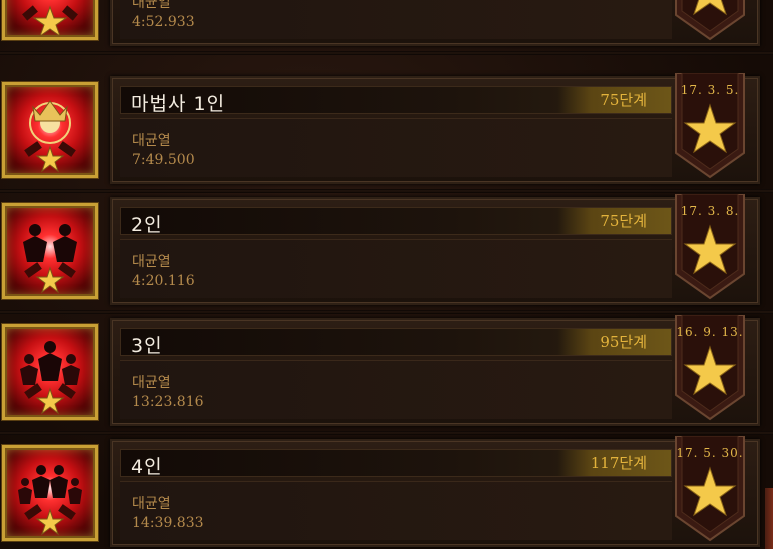  I want to click on record-title: 마법사 1인, so click(178, 104).